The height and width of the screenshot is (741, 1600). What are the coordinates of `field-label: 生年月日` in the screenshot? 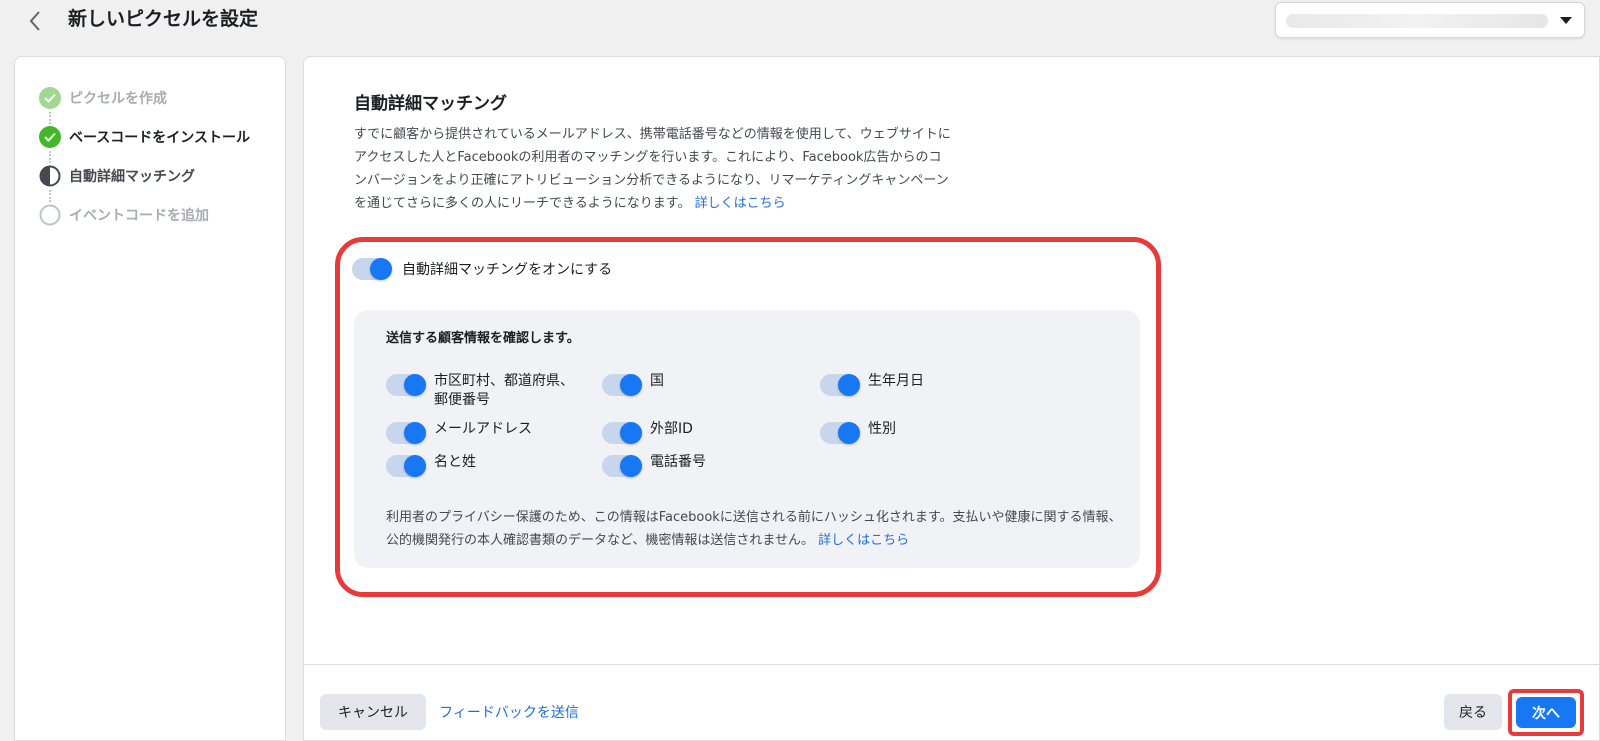 It's located at (896, 381).